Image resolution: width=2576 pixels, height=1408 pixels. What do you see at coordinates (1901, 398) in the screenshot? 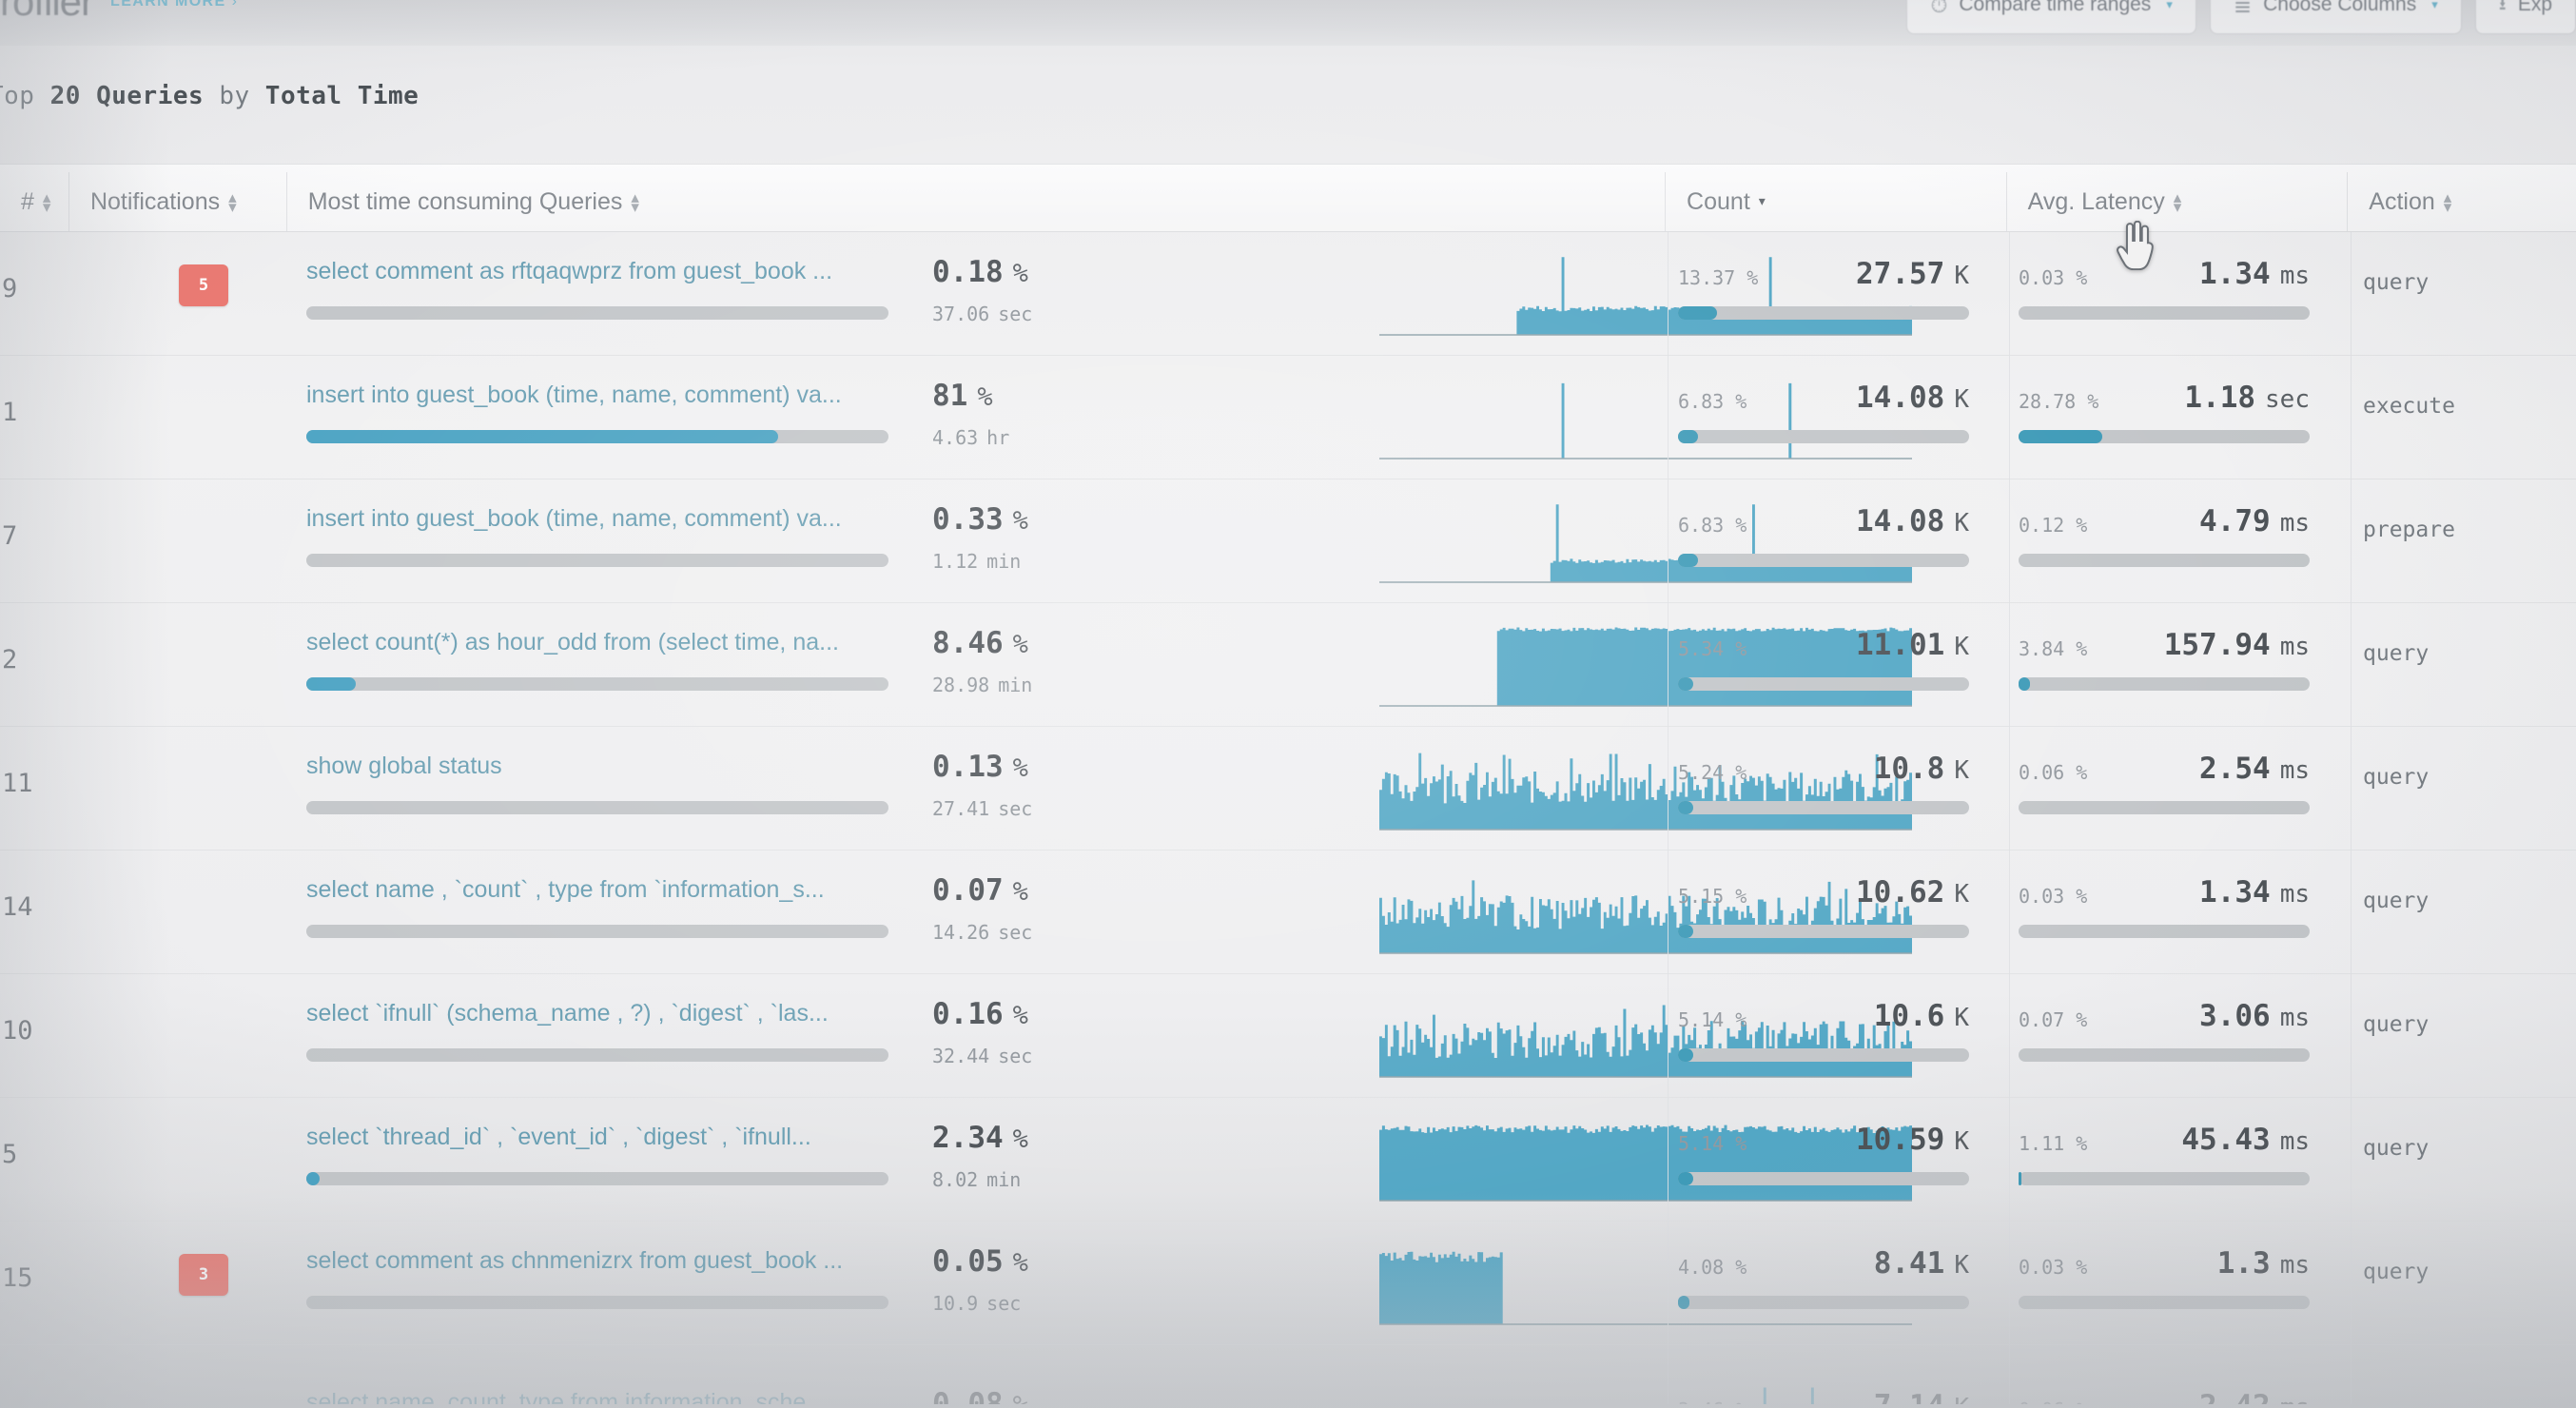
I see `count-number: 14.08` at bounding box center [1901, 398].